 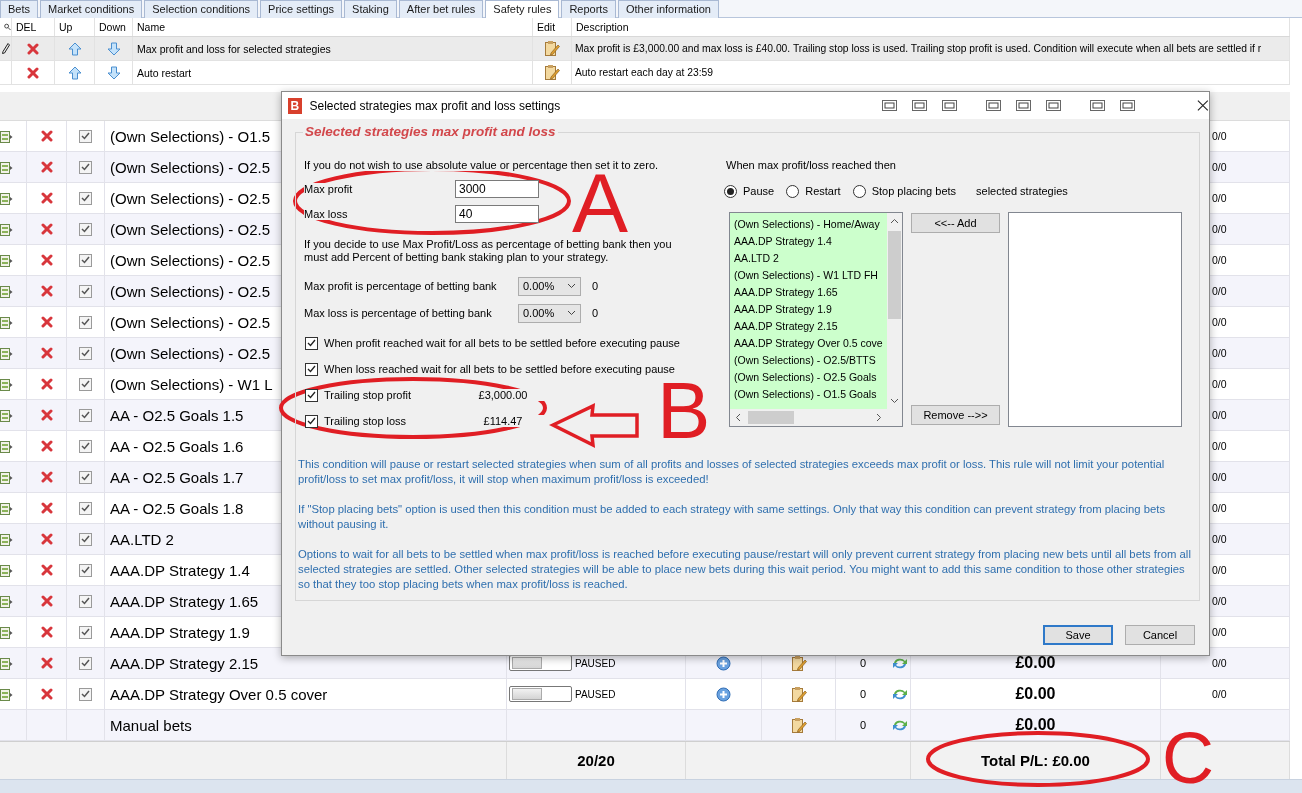 What do you see at coordinates (368, 395) in the screenshot?
I see `checkbox-label: Trailing stop profit` at bounding box center [368, 395].